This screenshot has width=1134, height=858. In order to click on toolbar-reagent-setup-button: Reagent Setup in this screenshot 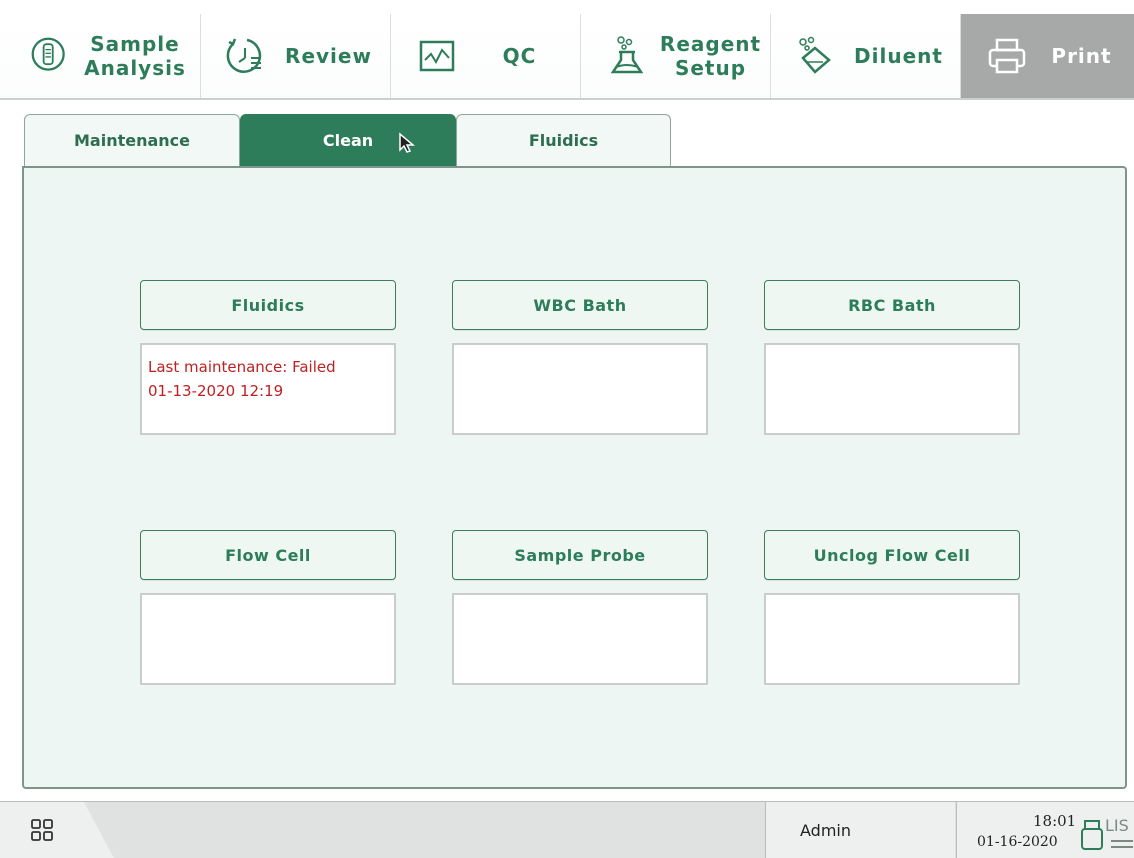, I will do `click(675, 56)`.